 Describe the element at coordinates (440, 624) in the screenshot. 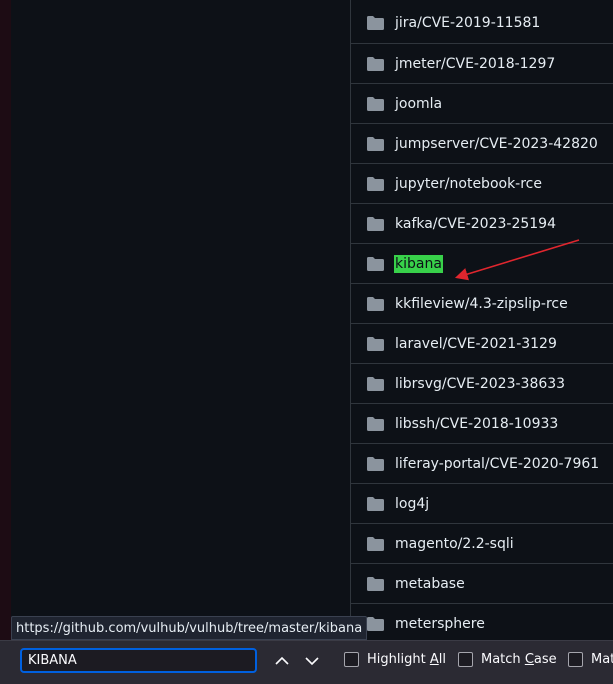

I see `folder-link: metersphere` at that location.